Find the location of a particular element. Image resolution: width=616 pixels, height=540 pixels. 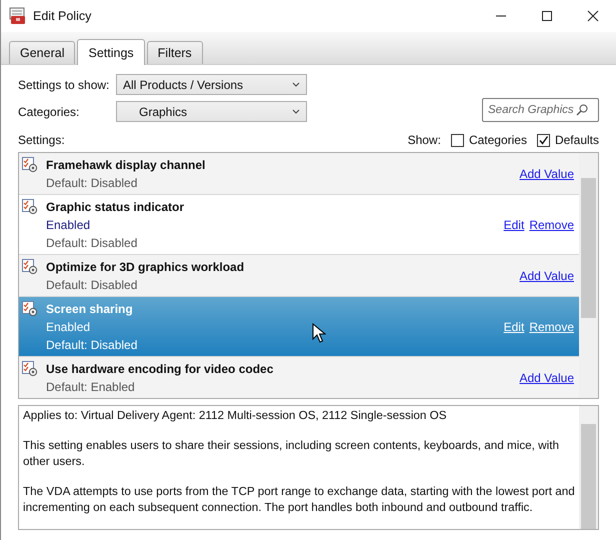

tab: Filters is located at coordinates (174, 52).